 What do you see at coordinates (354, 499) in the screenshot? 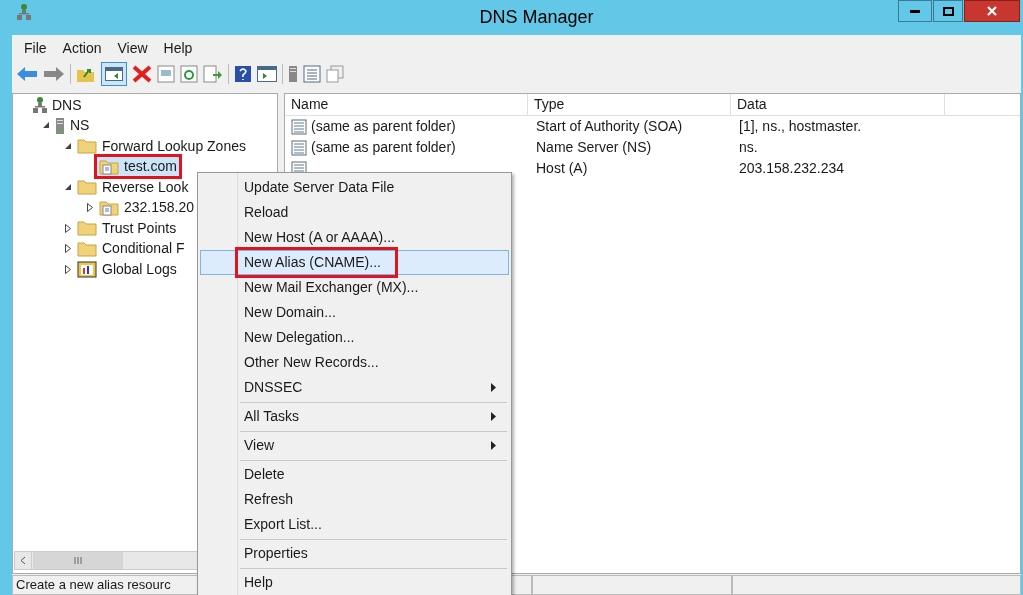
I see `context-menu-item: Refresh` at bounding box center [354, 499].